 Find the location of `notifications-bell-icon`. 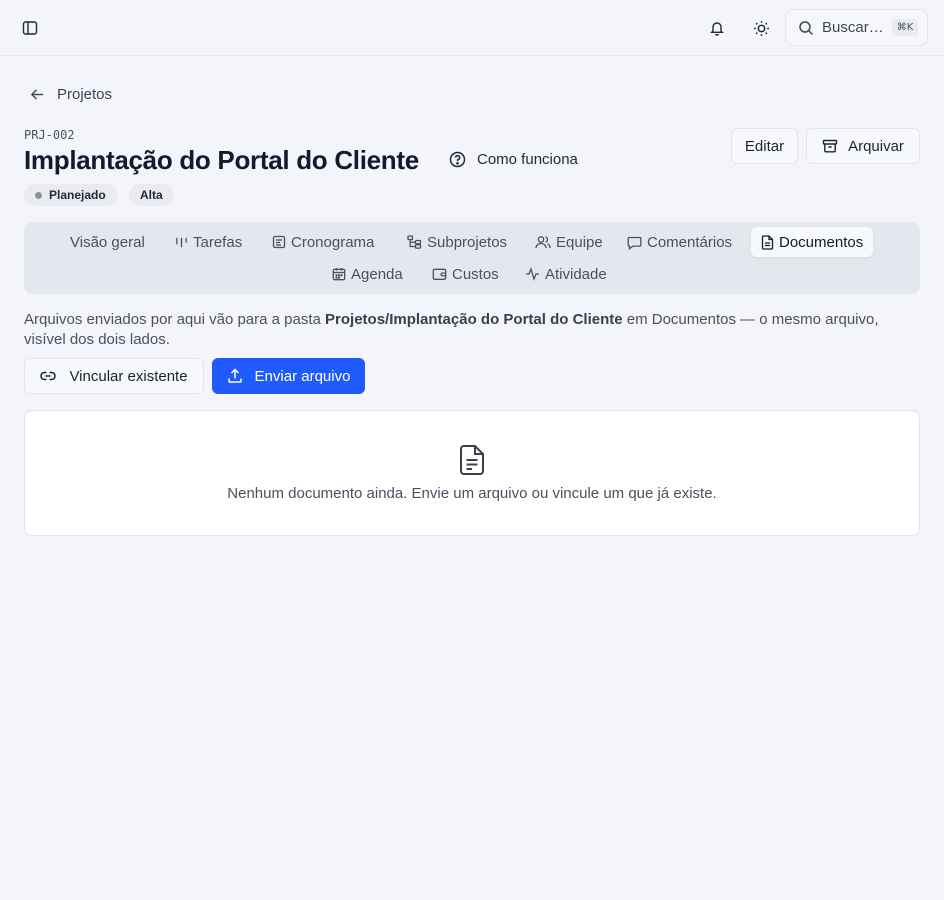

notifications-bell-icon is located at coordinates (717, 28).